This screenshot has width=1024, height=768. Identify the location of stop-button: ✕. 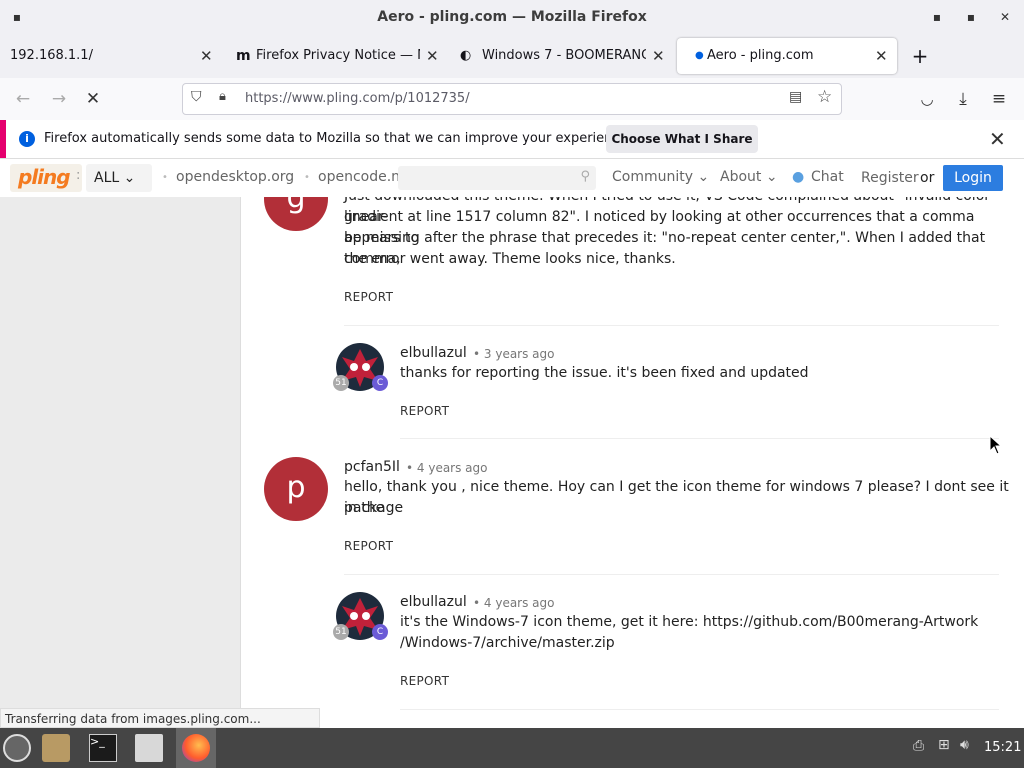
(93, 99).